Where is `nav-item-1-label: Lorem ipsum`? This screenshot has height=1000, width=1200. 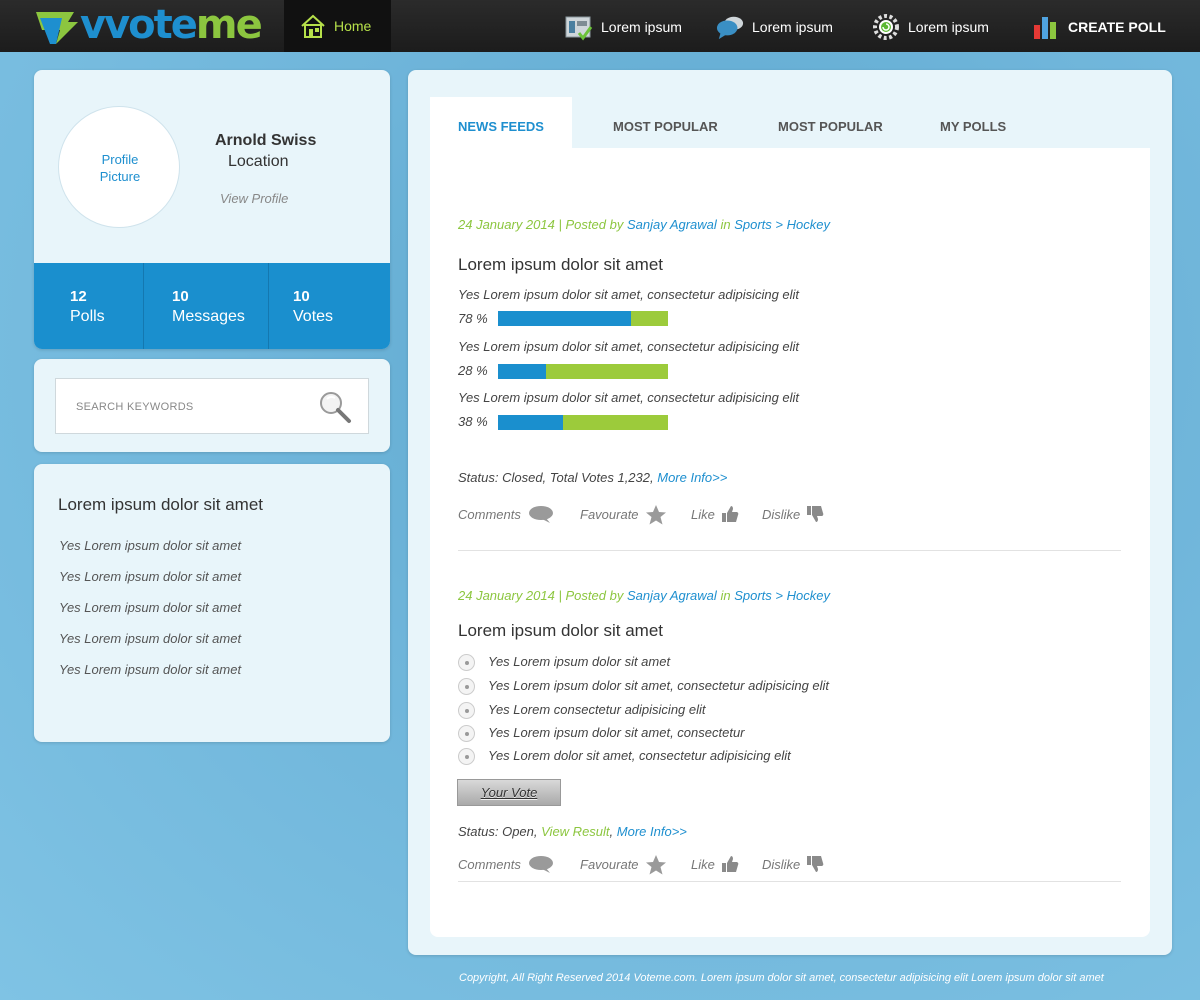 nav-item-1-label: Lorem ipsum is located at coordinates (641, 27).